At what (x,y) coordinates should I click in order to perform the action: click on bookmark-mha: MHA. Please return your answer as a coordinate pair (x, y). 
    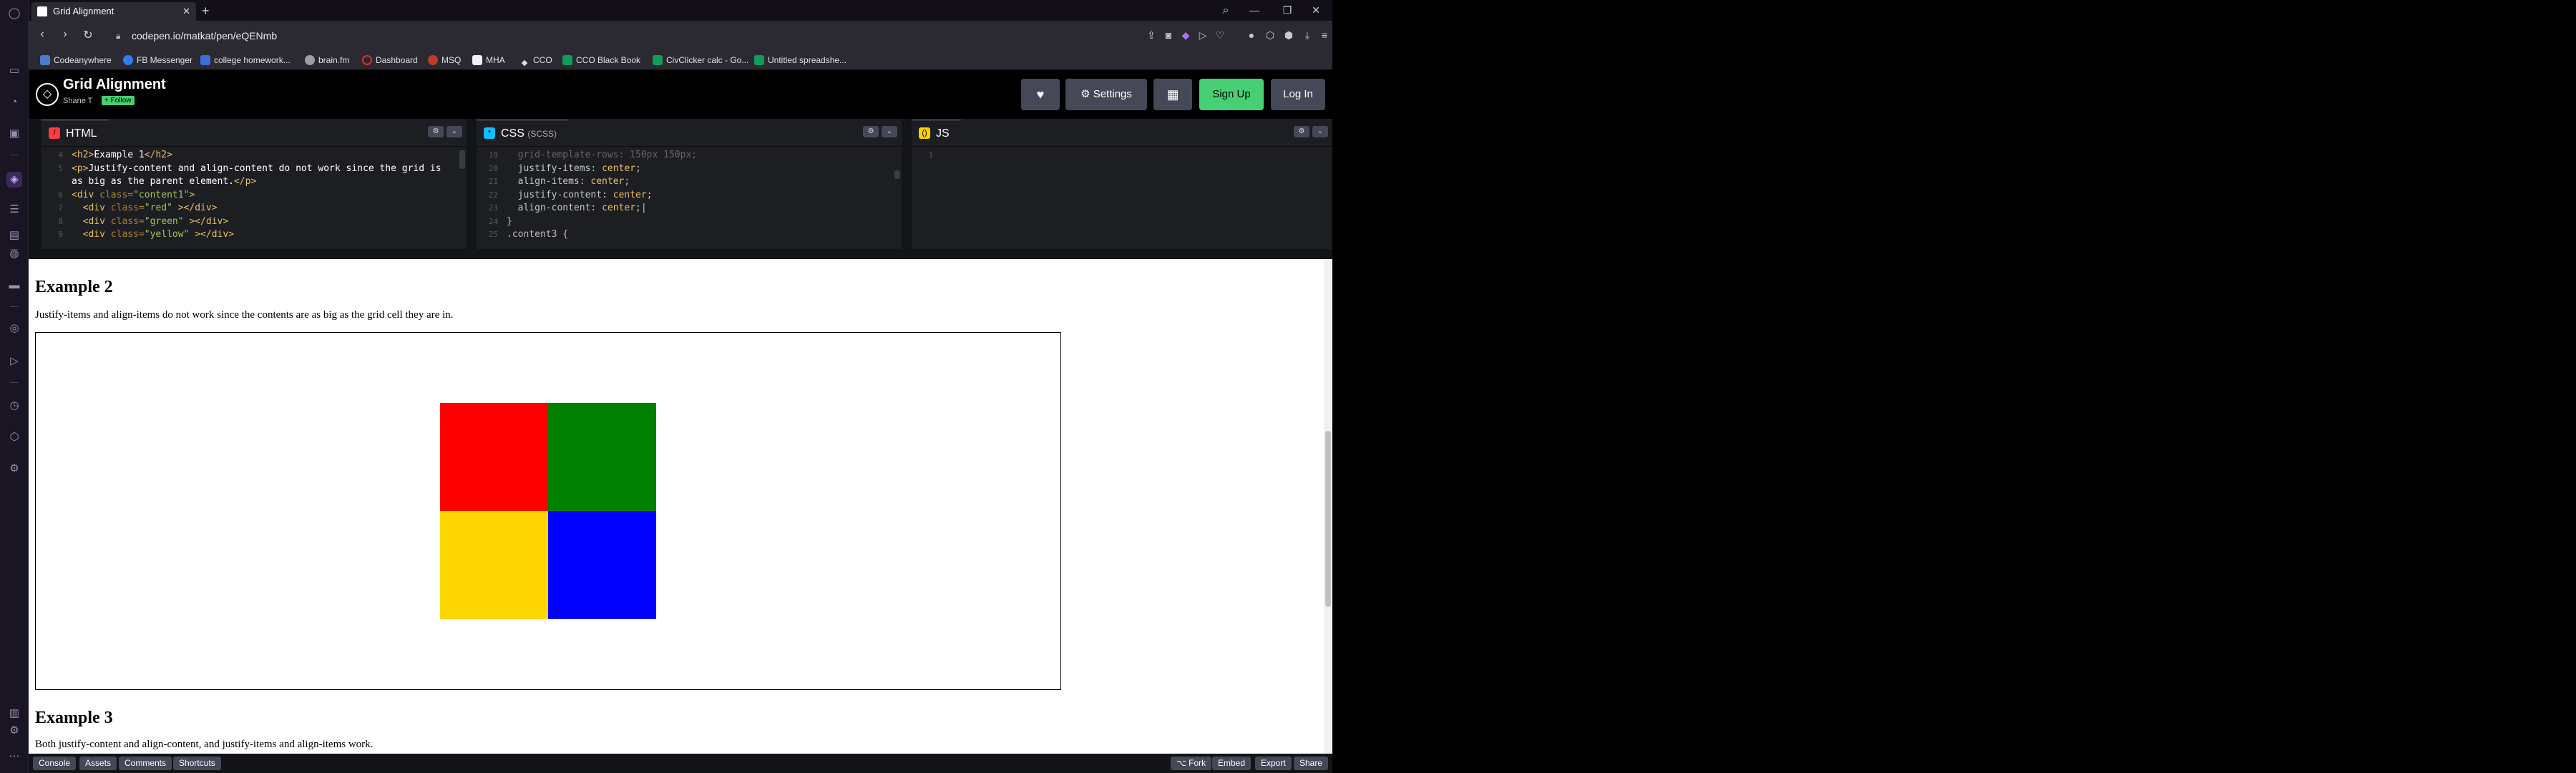
    Looking at the image, I should click on (488, 61).